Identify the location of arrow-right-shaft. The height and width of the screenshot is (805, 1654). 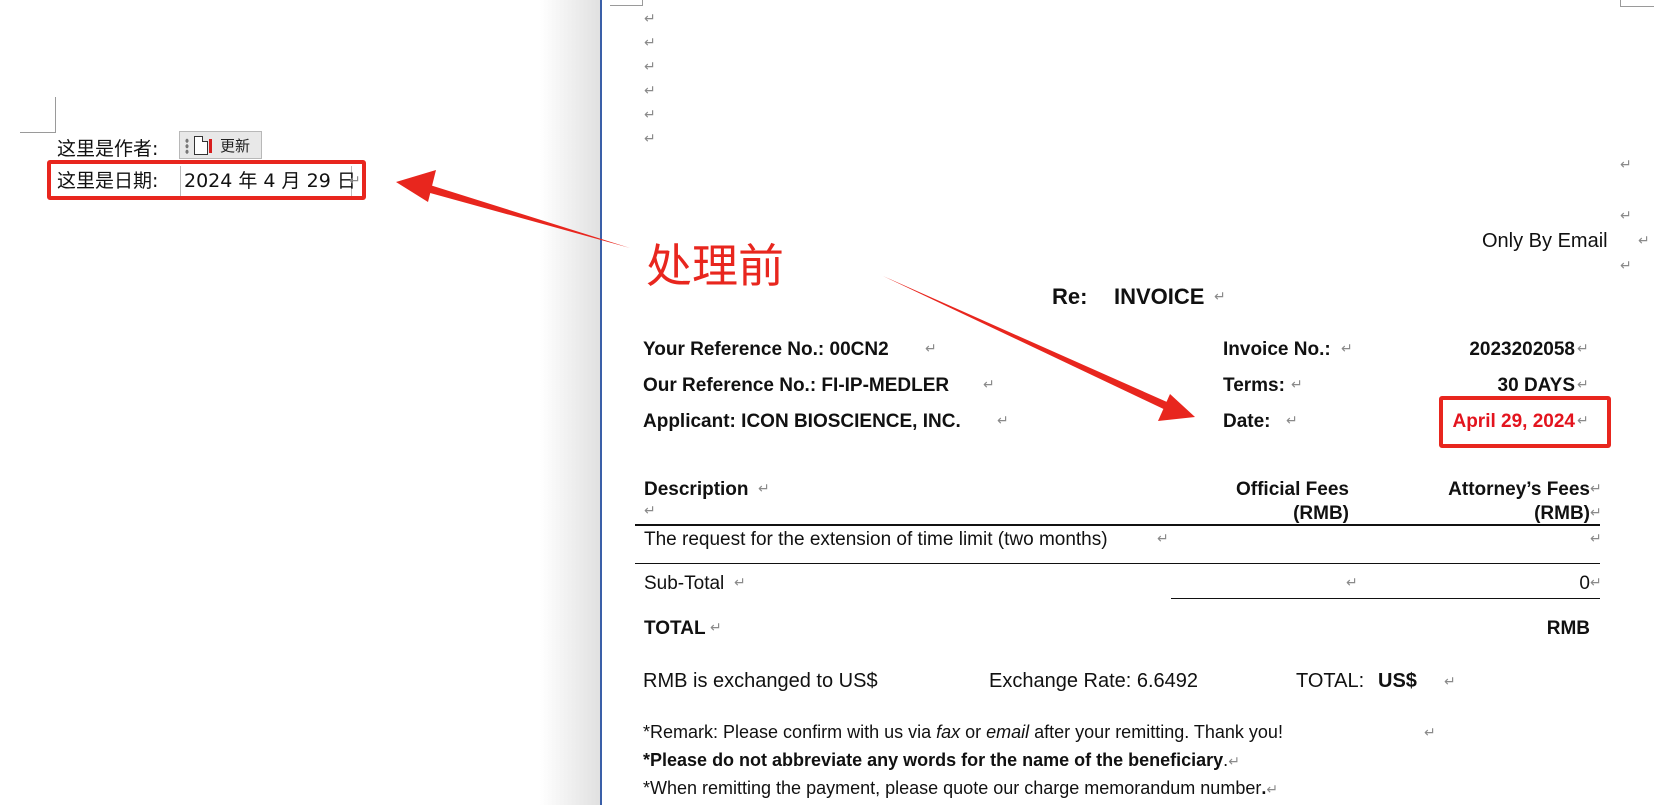
(1029, 344).